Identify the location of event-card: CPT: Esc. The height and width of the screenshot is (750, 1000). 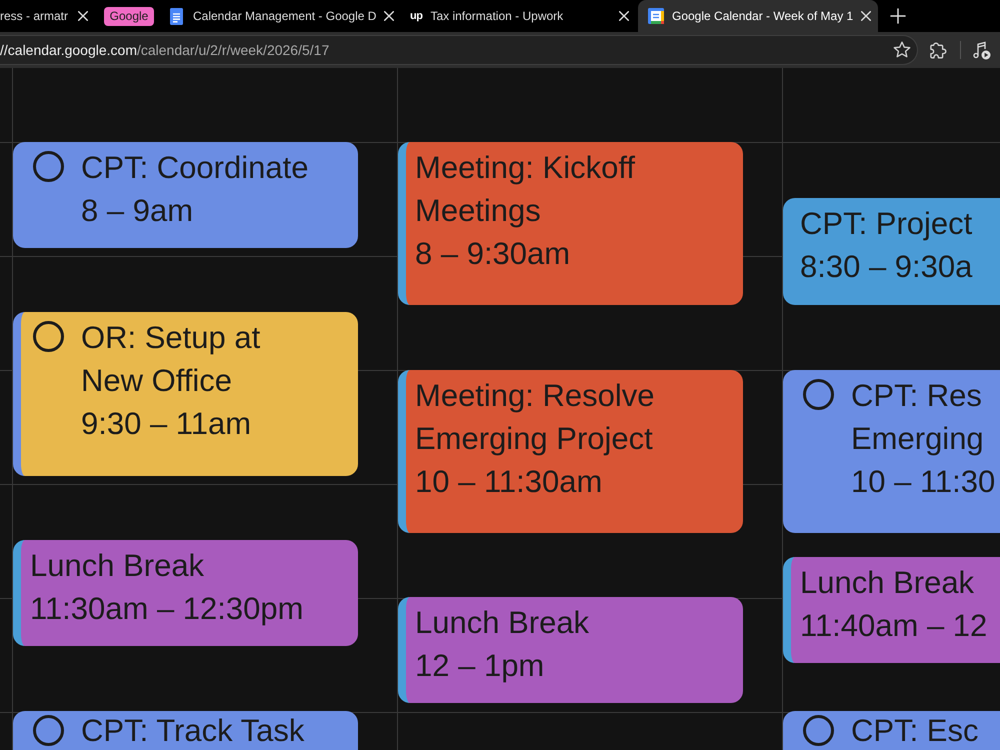
(891, 730).